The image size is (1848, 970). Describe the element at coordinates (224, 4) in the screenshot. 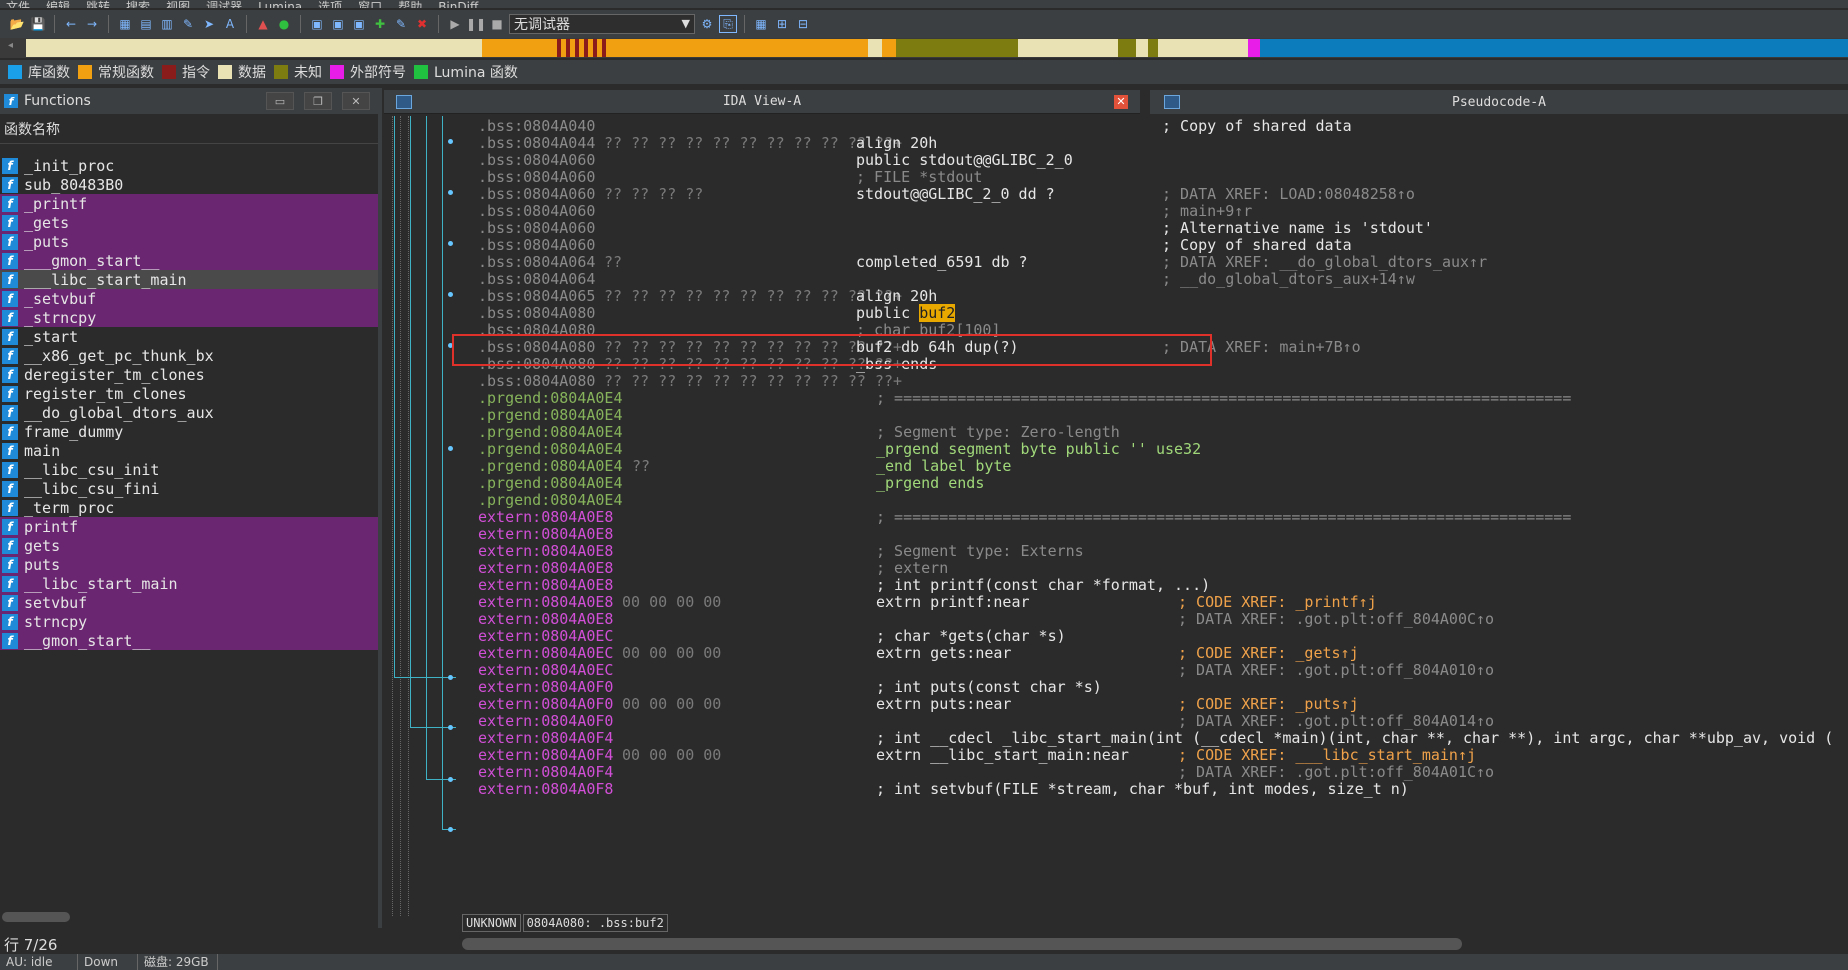

I see `menu-item: 调试器` at that location.